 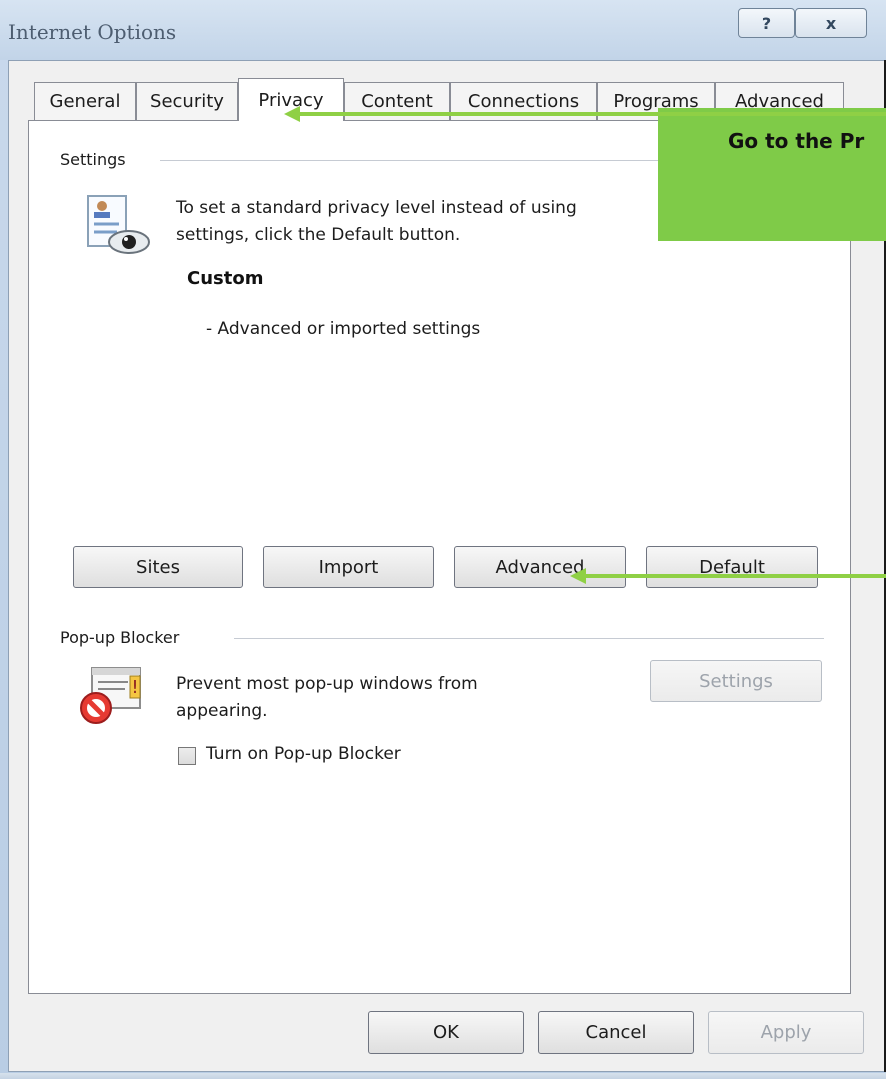 I want to click on close-button: x, so click(x=831, y=23).